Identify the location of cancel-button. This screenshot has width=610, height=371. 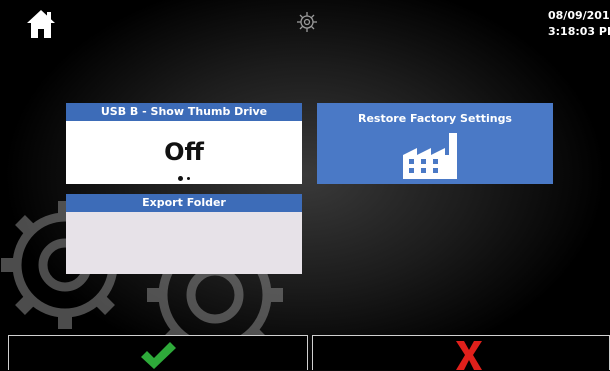
(461, 352).